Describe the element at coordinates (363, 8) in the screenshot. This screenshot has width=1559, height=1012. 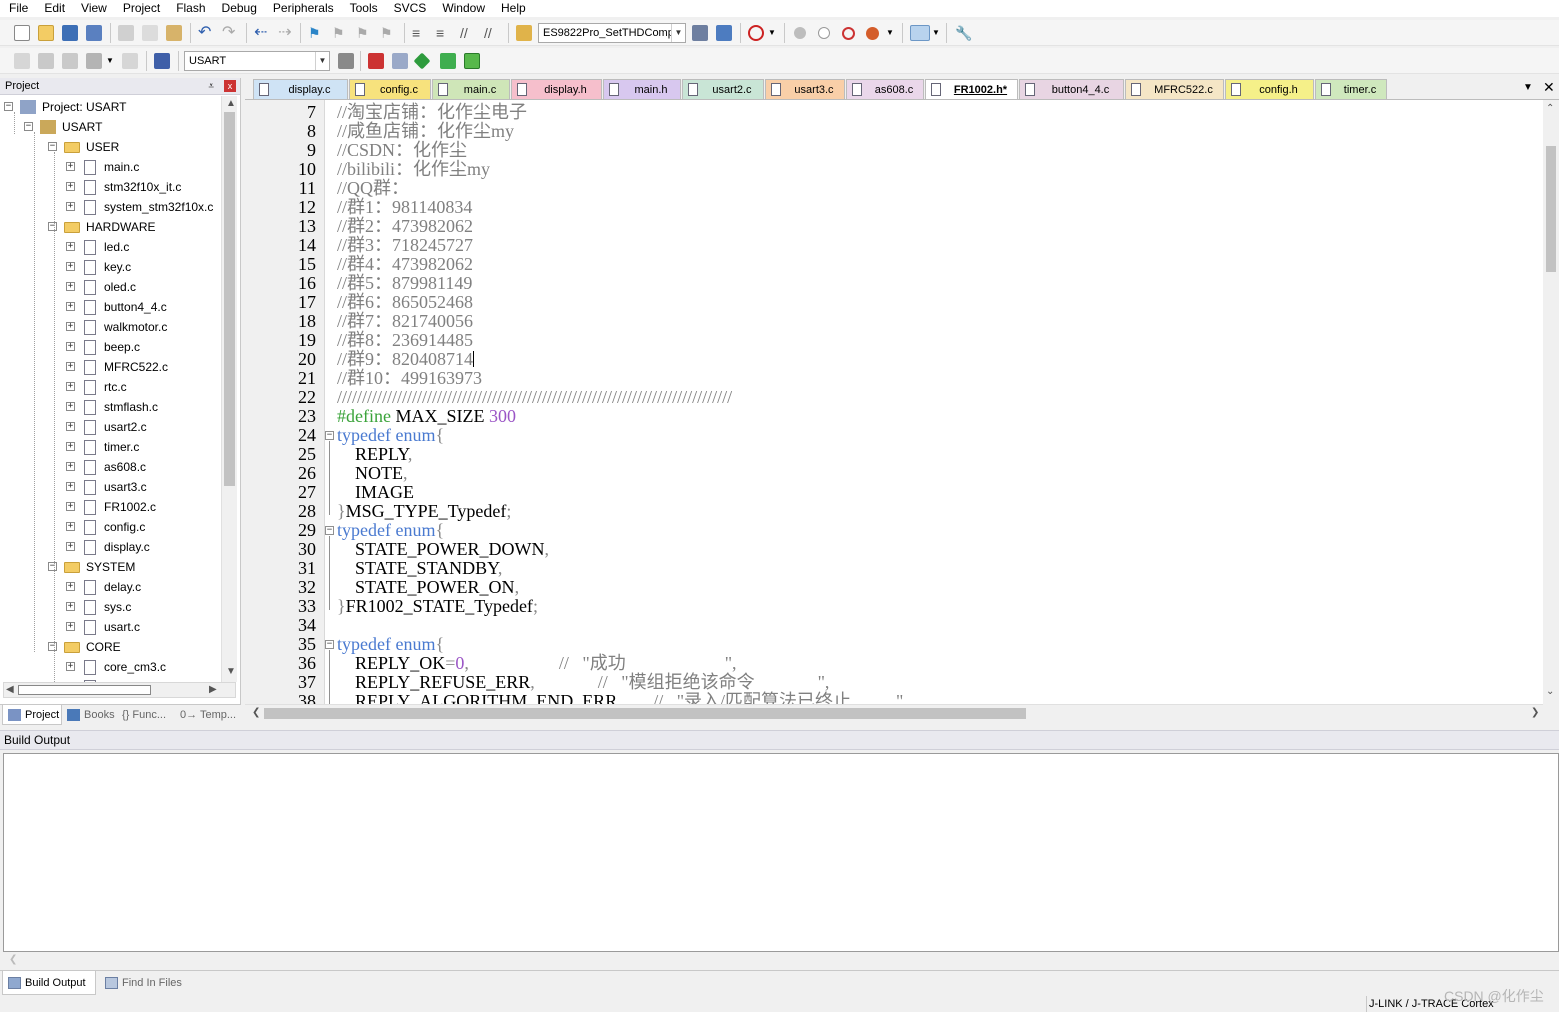
I see `menu-tools: Tools` at that location.